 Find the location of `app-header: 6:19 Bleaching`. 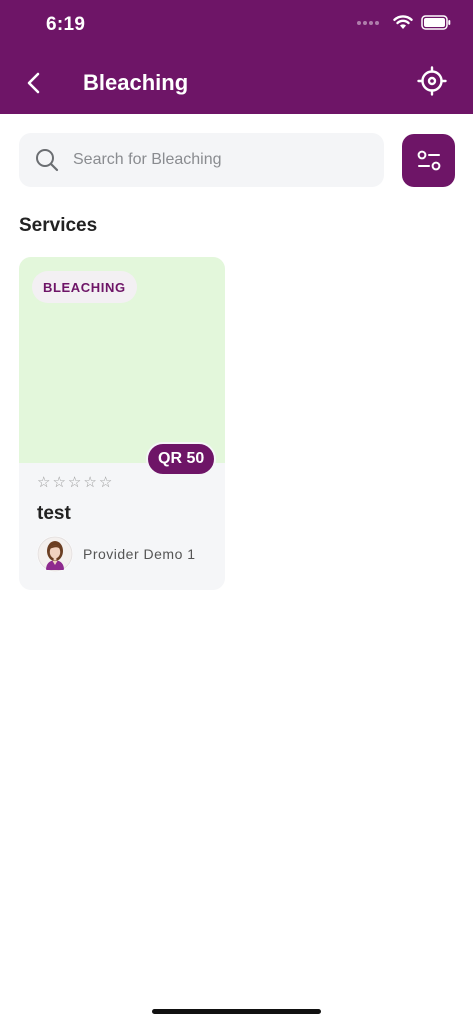

app-header: 6:19 Bleaching is located at coordinates (236, 57).